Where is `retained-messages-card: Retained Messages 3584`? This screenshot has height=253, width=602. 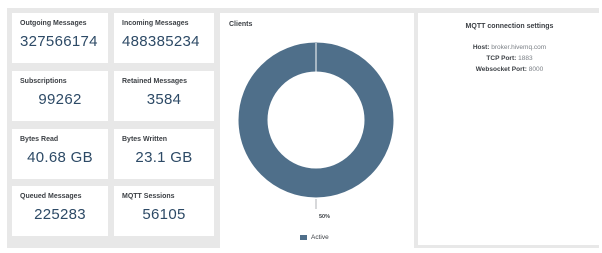
retained-messages-card: Retained Messages 3584 is located at coordinates (164, 96).